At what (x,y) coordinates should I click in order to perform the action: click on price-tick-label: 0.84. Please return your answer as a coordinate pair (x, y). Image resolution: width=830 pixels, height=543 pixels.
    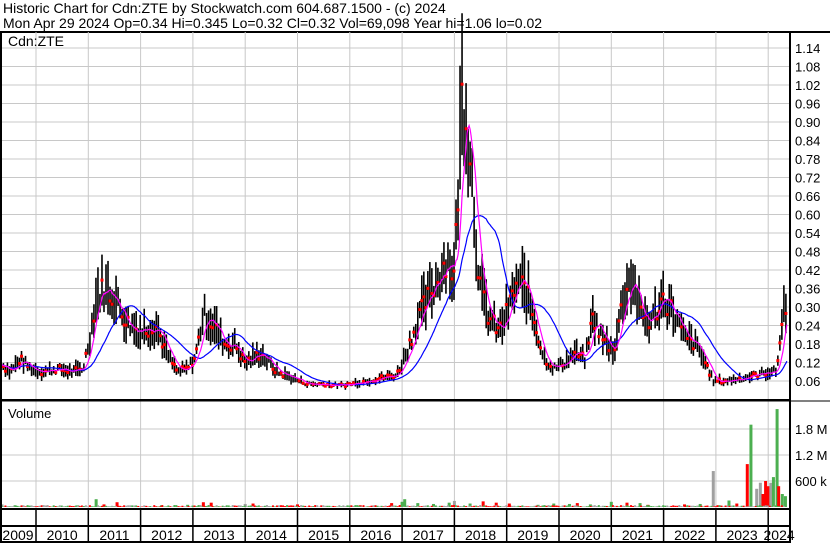
    Looking at the image, I should click on (807, 141).